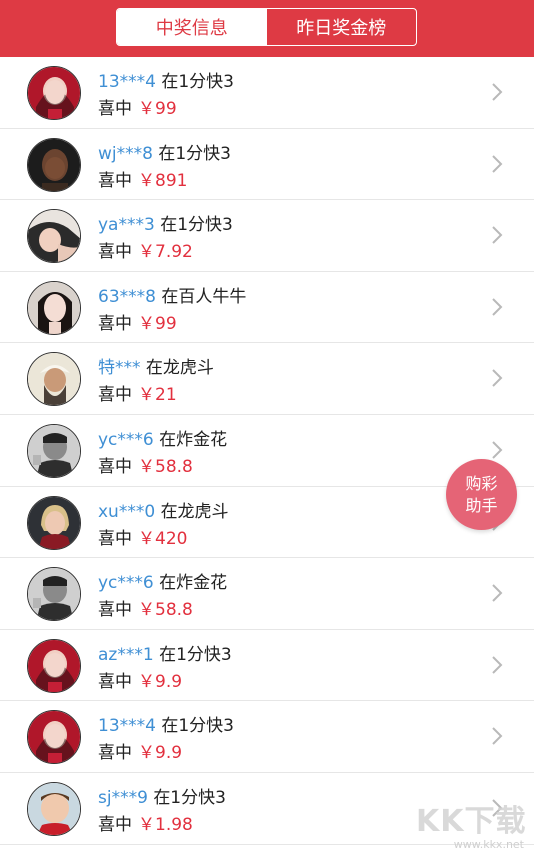  Describe the element at coordinates (488, 844) in the screenshot. I see `watermark-url: www.kkx.net` at that location.